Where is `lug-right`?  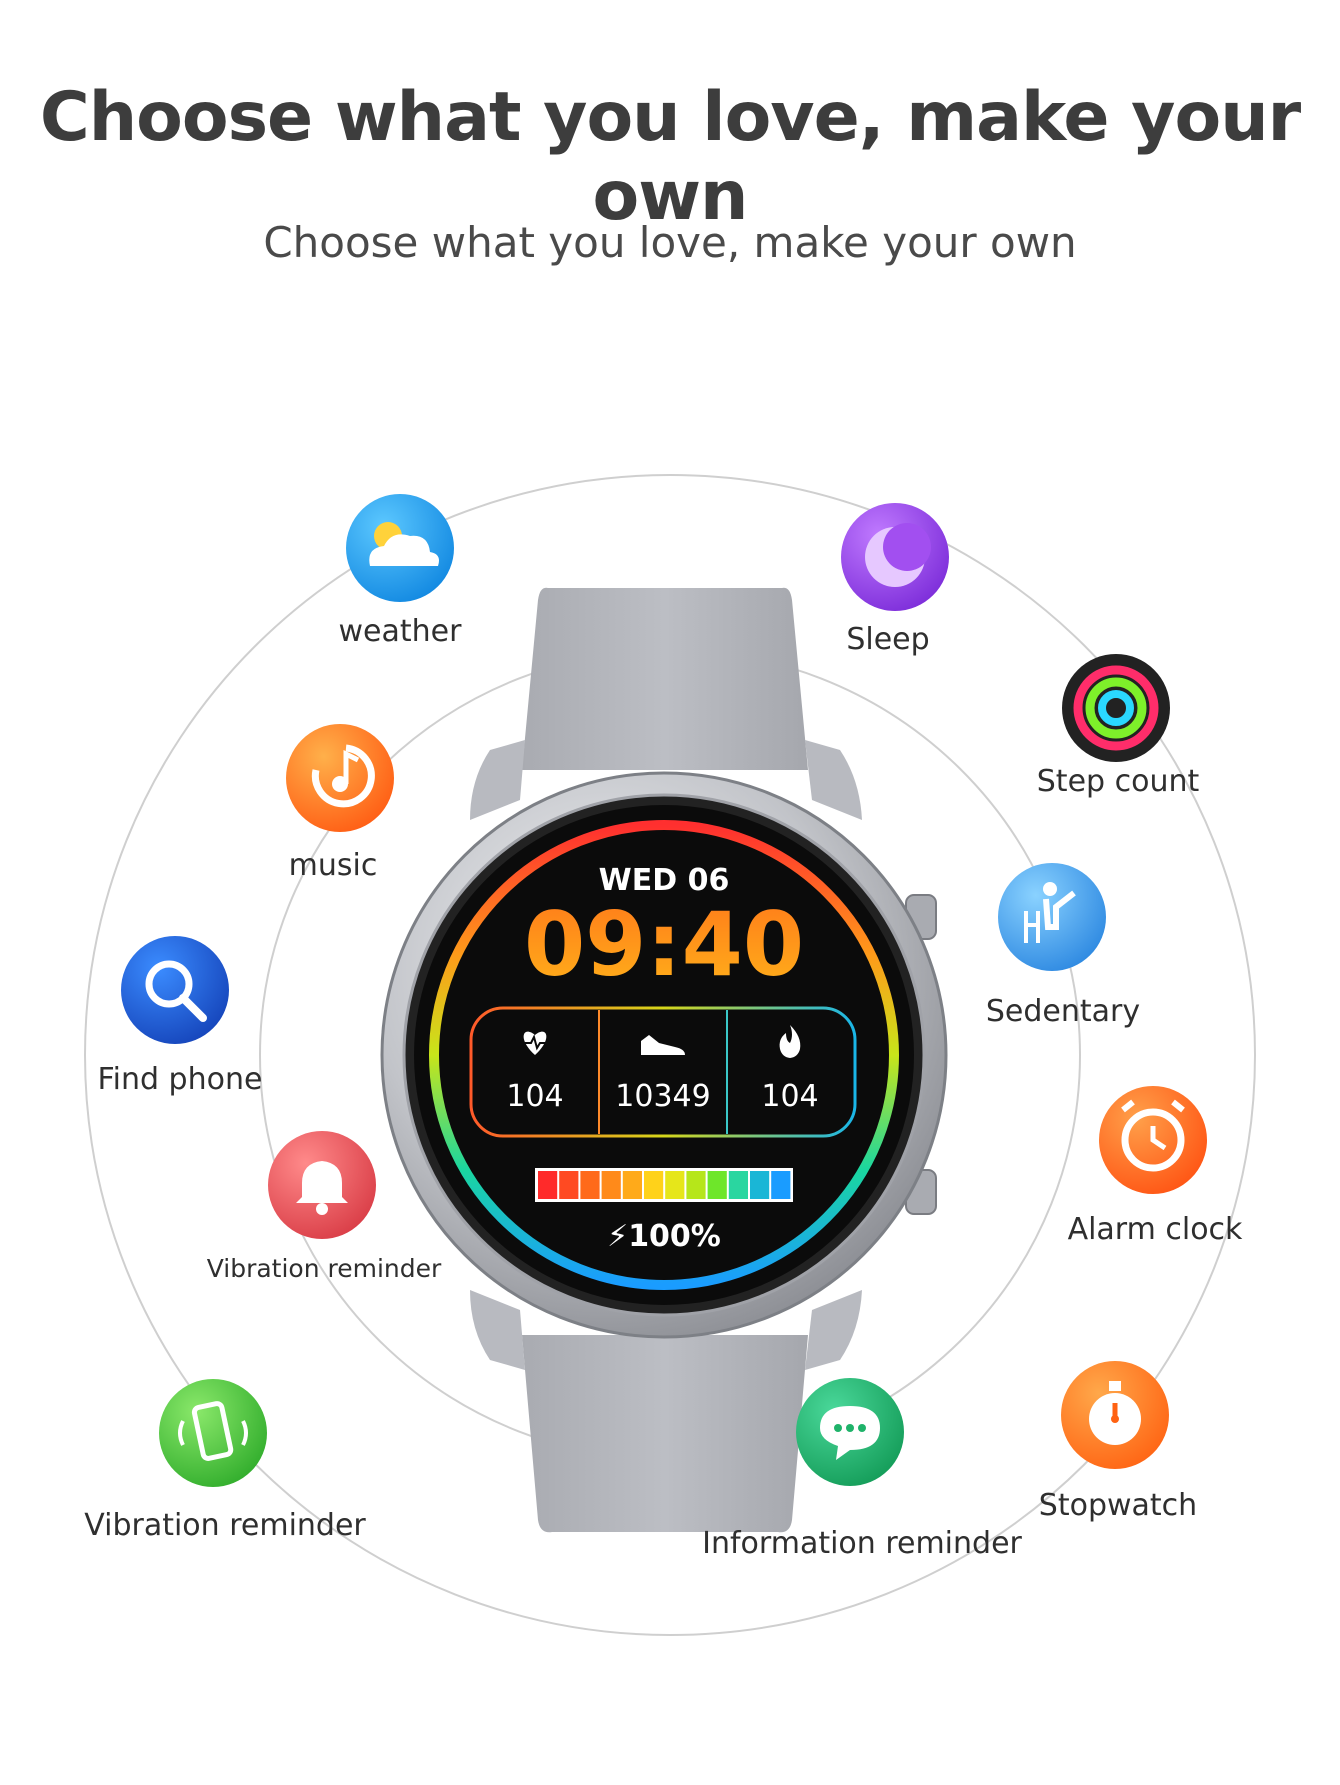
lug-right is located at coordinates (833, 780).